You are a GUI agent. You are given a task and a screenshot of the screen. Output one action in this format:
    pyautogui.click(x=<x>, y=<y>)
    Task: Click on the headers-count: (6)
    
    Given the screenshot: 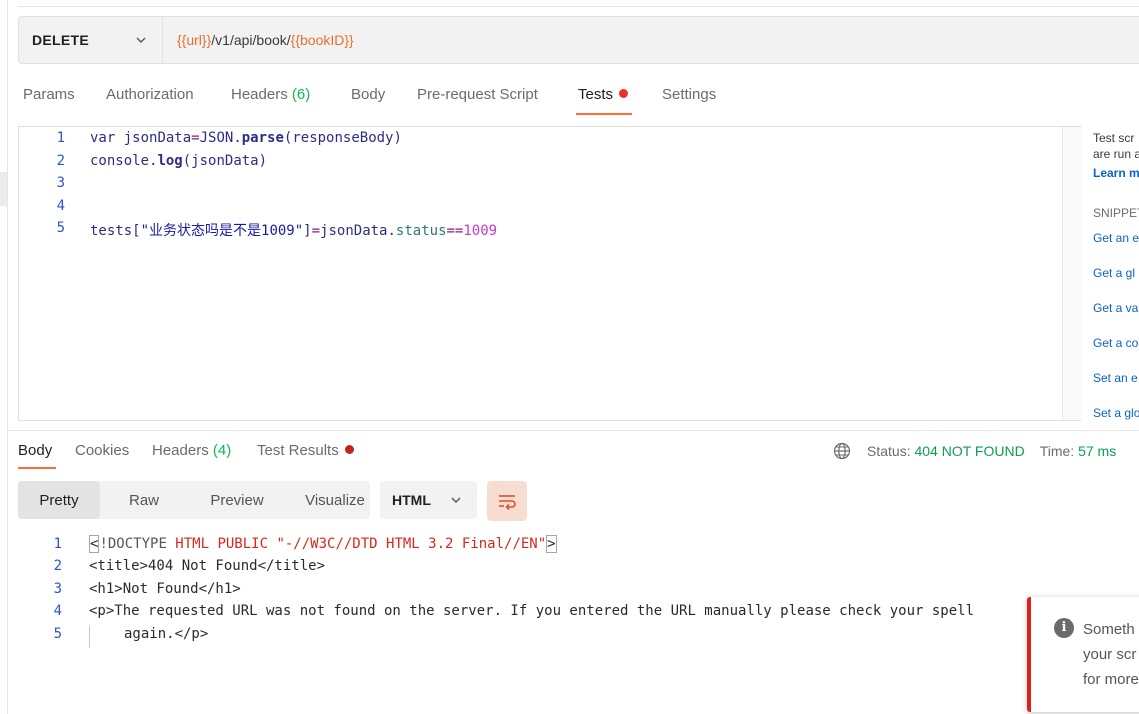 What is the action you would take?
    pyautogui.click(x=301, y=94)
    